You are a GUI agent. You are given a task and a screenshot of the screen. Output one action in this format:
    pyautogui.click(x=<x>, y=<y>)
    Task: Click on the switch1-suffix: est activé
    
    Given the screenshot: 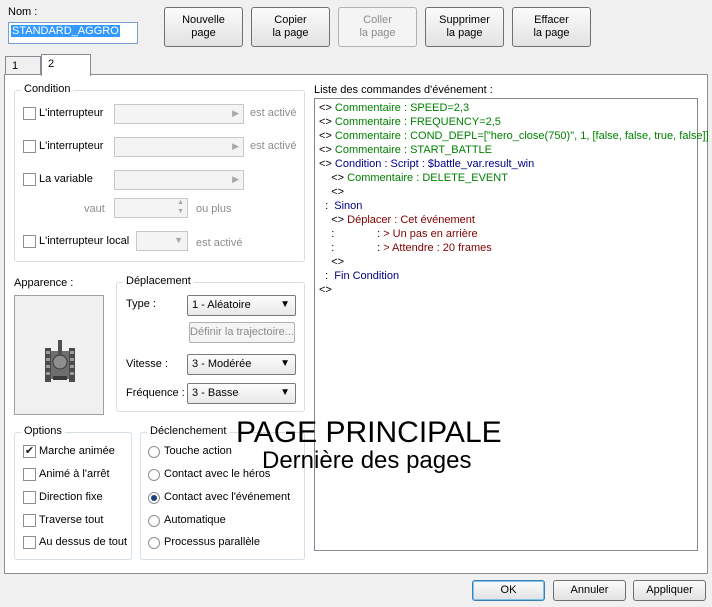 What is the action you would take?
    pyautogui.click(x=273, y=113)
    